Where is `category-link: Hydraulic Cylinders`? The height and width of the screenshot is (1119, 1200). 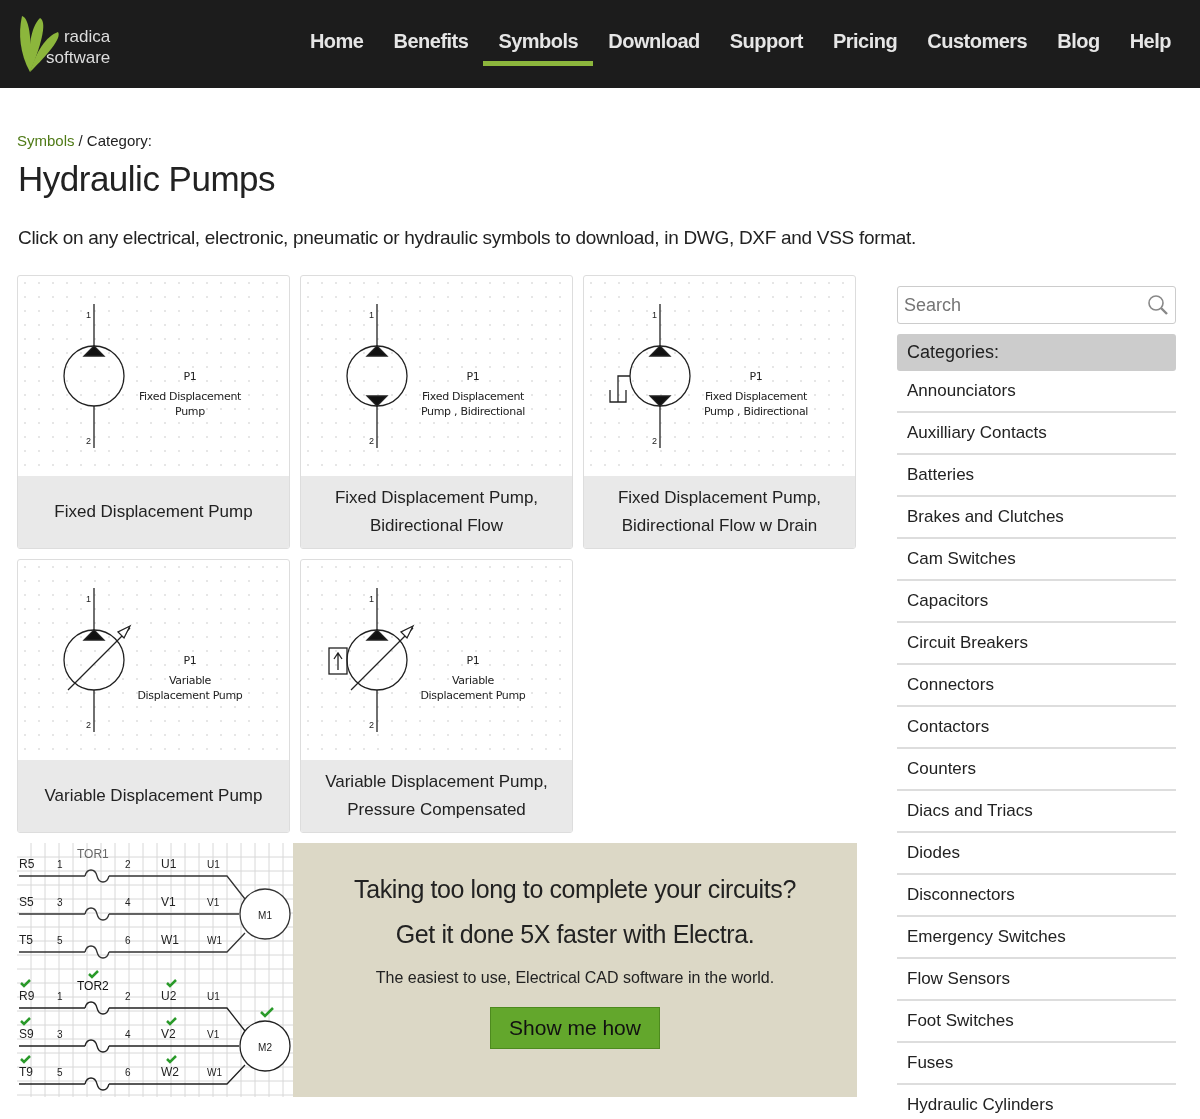
category-link: Hydraulic Cylinders is located at coordinates (1036, 1102).